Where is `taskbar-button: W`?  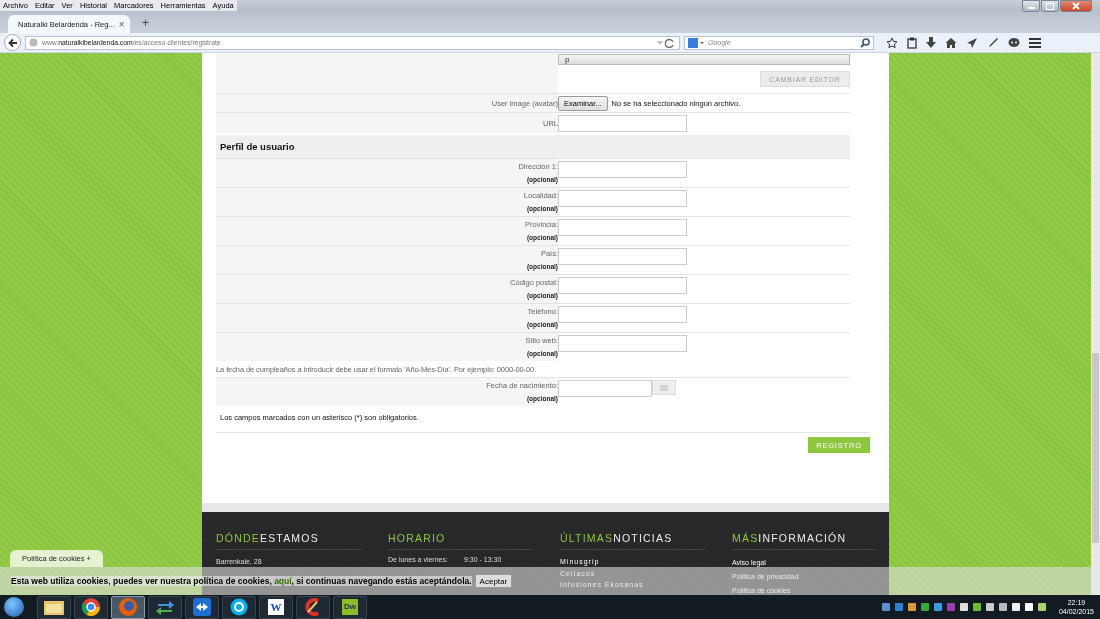
taskbar-button: W is located at coordinates (276, 607).